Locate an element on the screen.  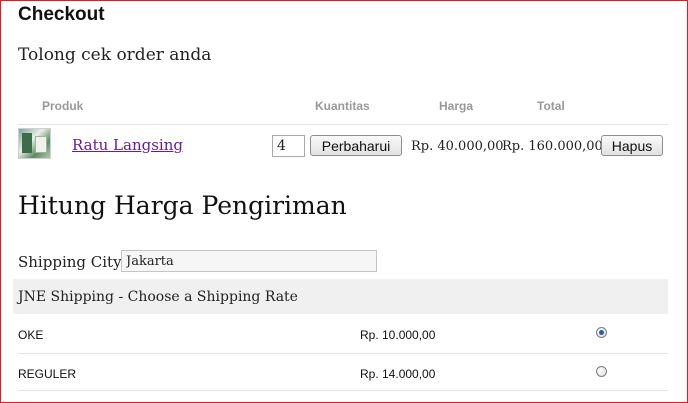
rate-name-oke: OKE is located at coordinates (31, 335).